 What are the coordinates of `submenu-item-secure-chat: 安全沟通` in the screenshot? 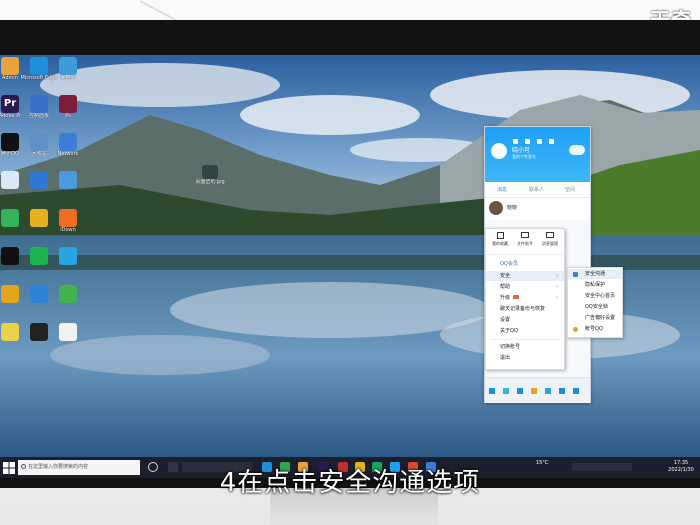 It's located at (595, 274).